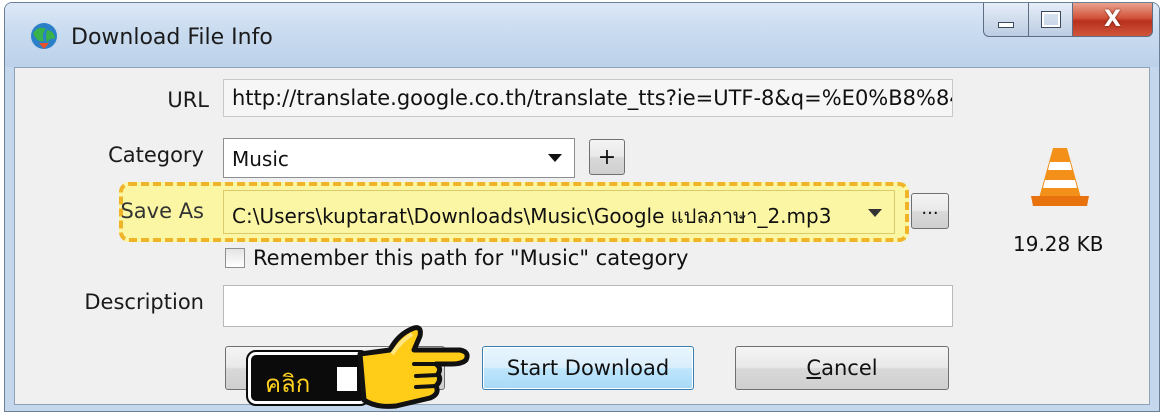  What do you see at coordinates (1006, 24) in the screenshot?
I see `minimize-icon` at bounding box center [1006, 24].